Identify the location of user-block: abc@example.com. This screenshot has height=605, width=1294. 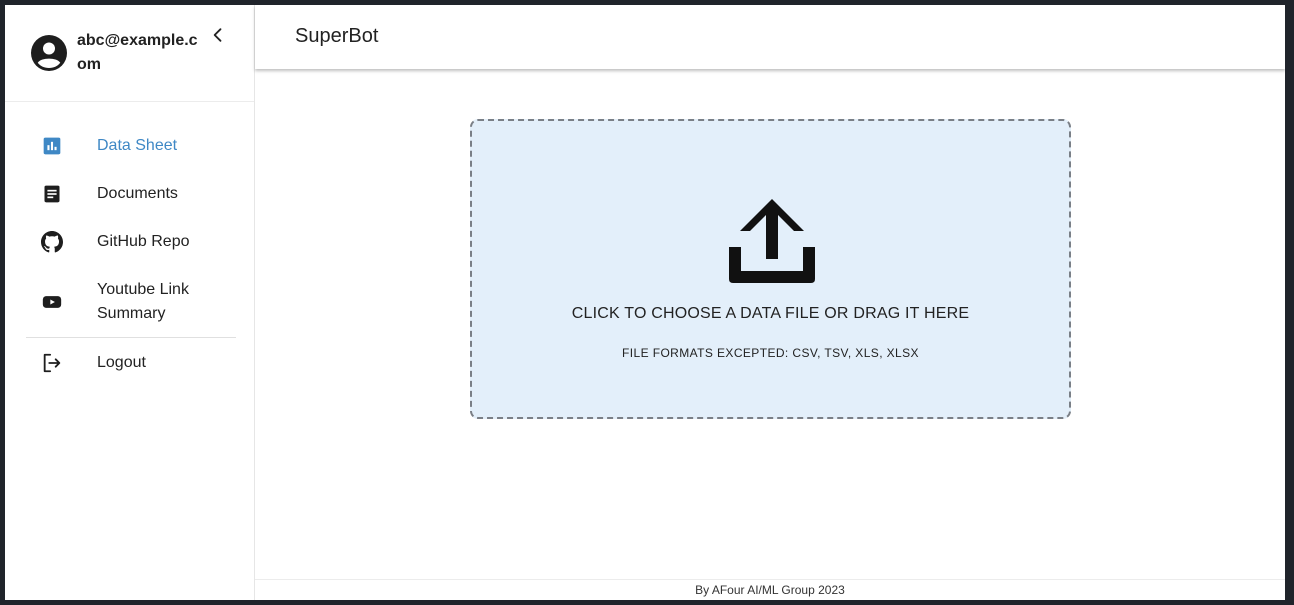
(129, 53).